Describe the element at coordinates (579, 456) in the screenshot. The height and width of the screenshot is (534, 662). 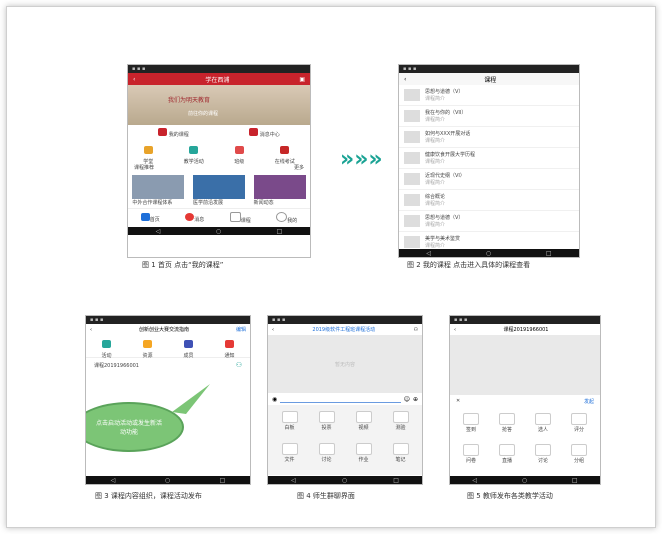
I see `tool-group: 分组` at that location.